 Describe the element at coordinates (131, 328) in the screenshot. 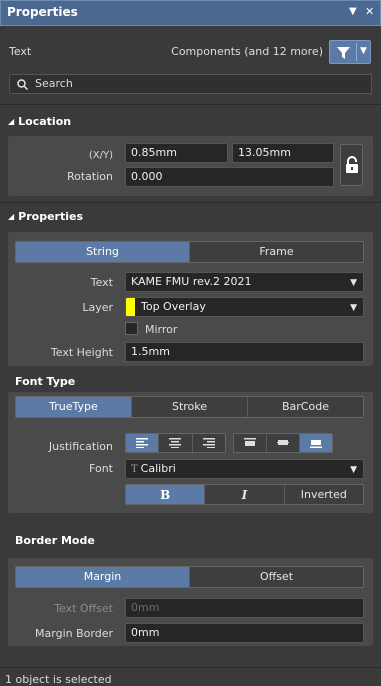

I see `mirror-checkbox` at that location.